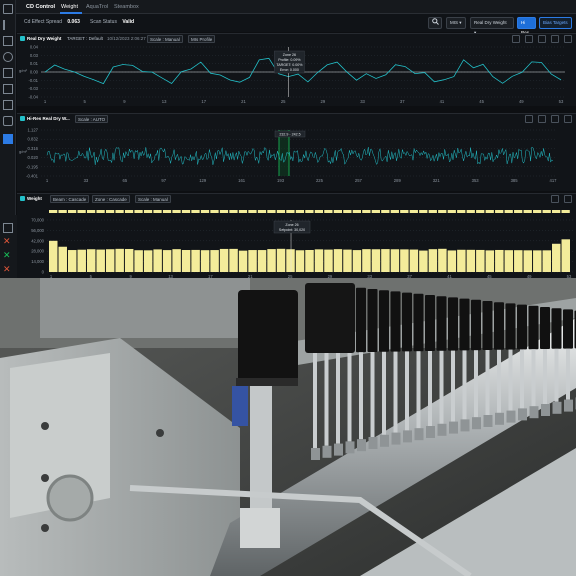  I want to click on settings-icon, so click(8, 105).